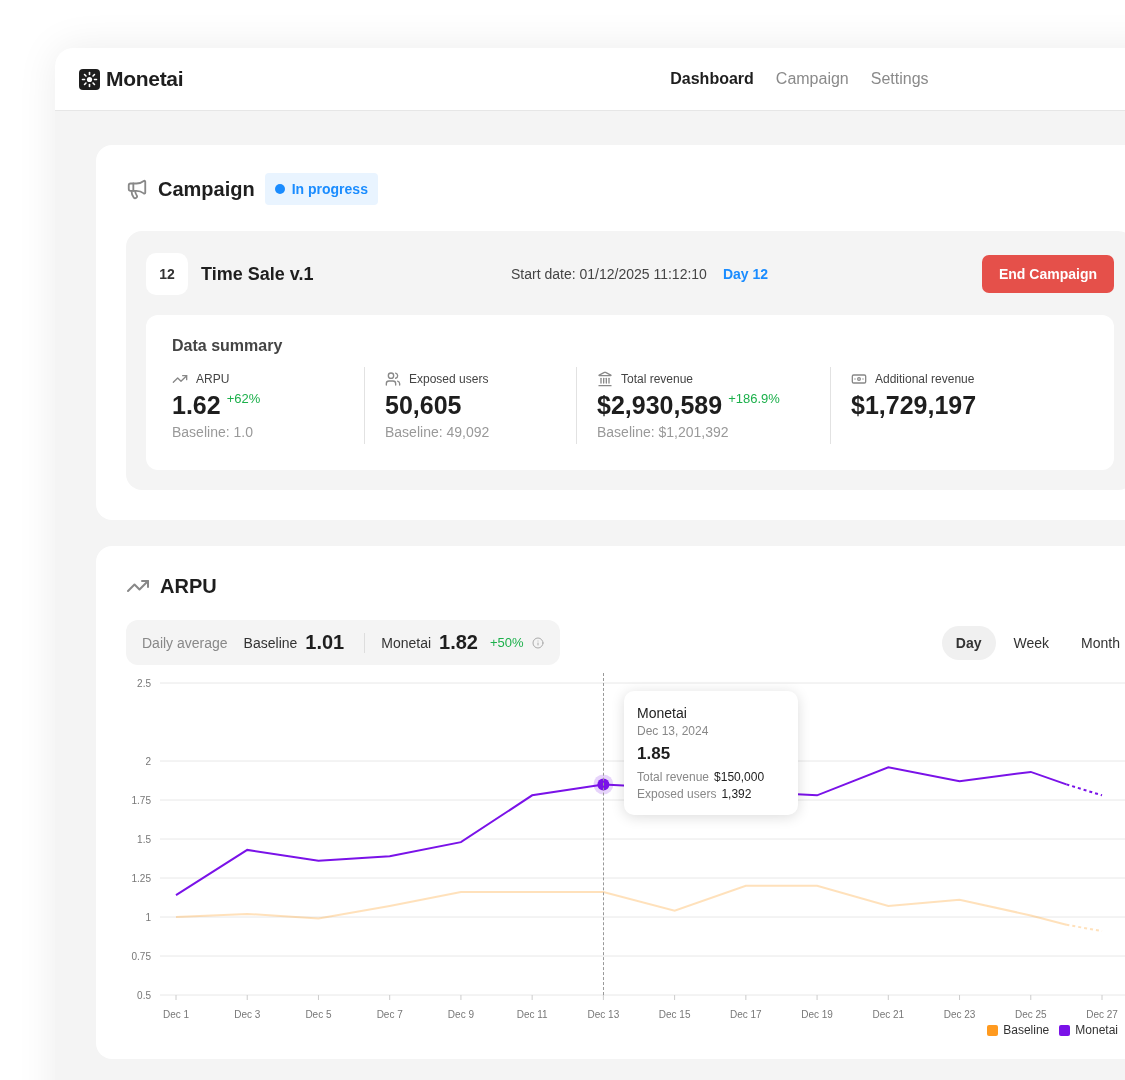 This screenshot has width=1125, height=1080. I want to click on metric-value: 1.62, so click(196, 405).